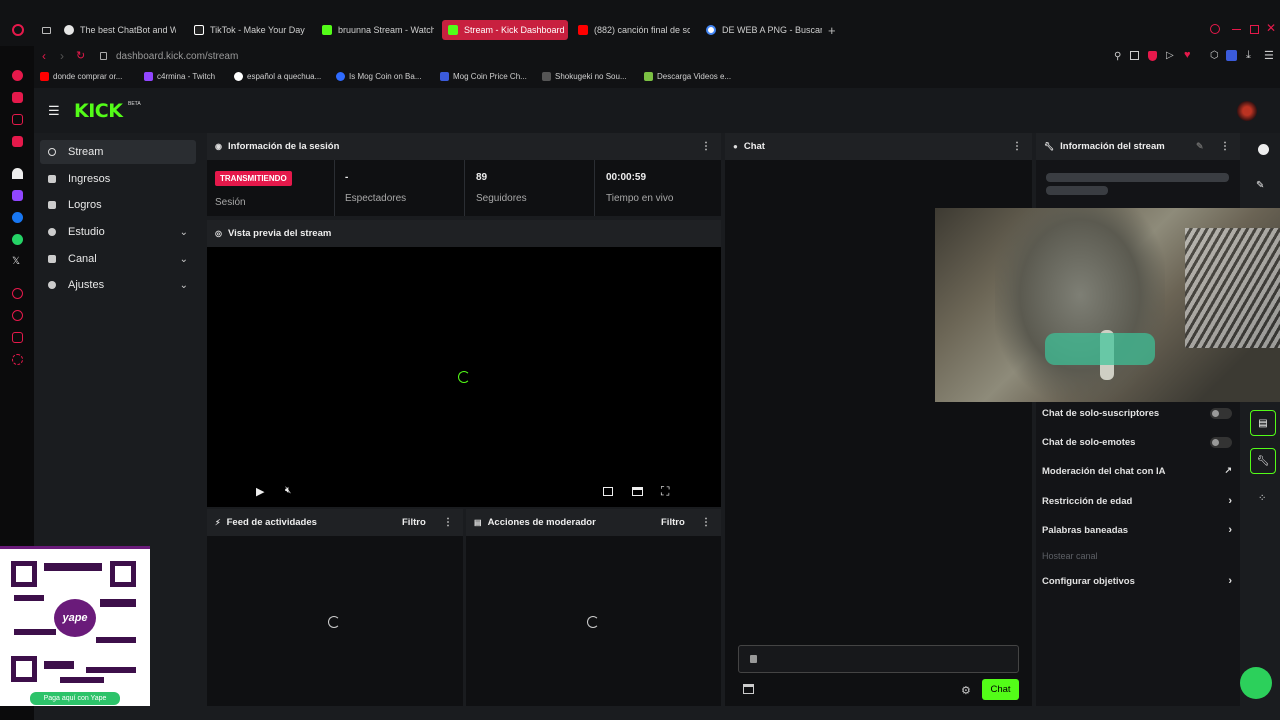 The width and height of the screenshot is (1280, 720). What do you see at coordinates (966, 690) in the screenshot?
I see `gear-icon: ⚙` at bounding box center [966, 690].